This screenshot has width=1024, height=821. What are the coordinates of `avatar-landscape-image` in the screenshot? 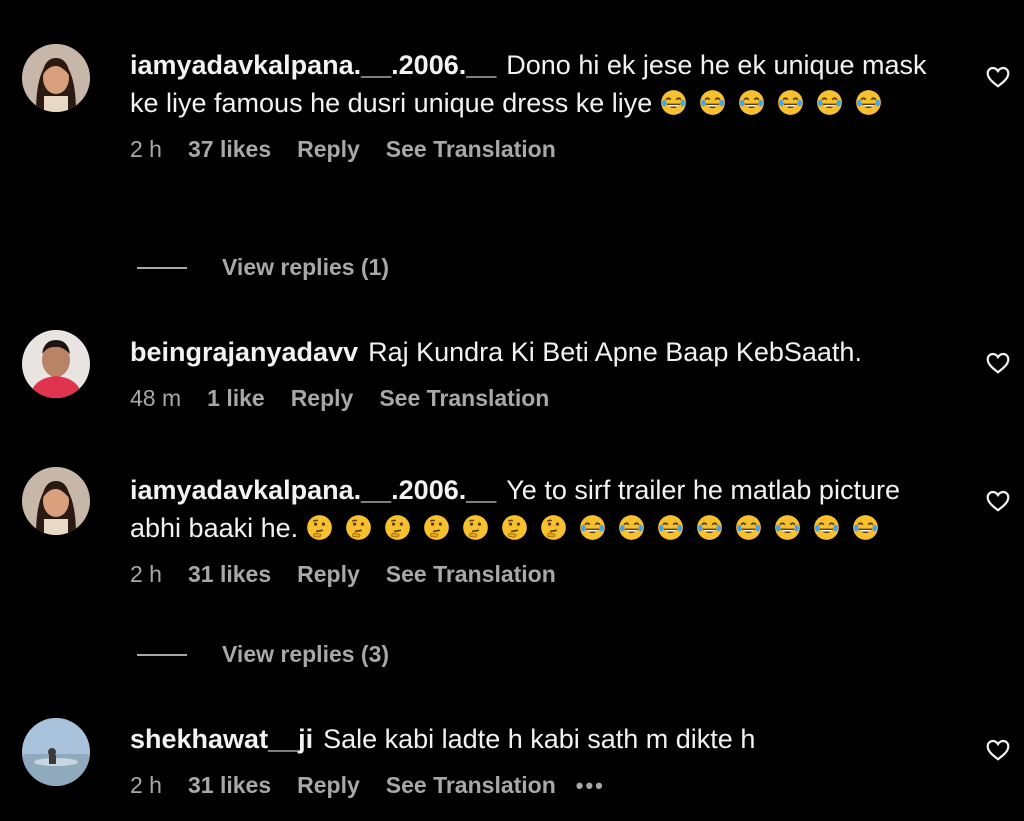 It's located at (56, 752).